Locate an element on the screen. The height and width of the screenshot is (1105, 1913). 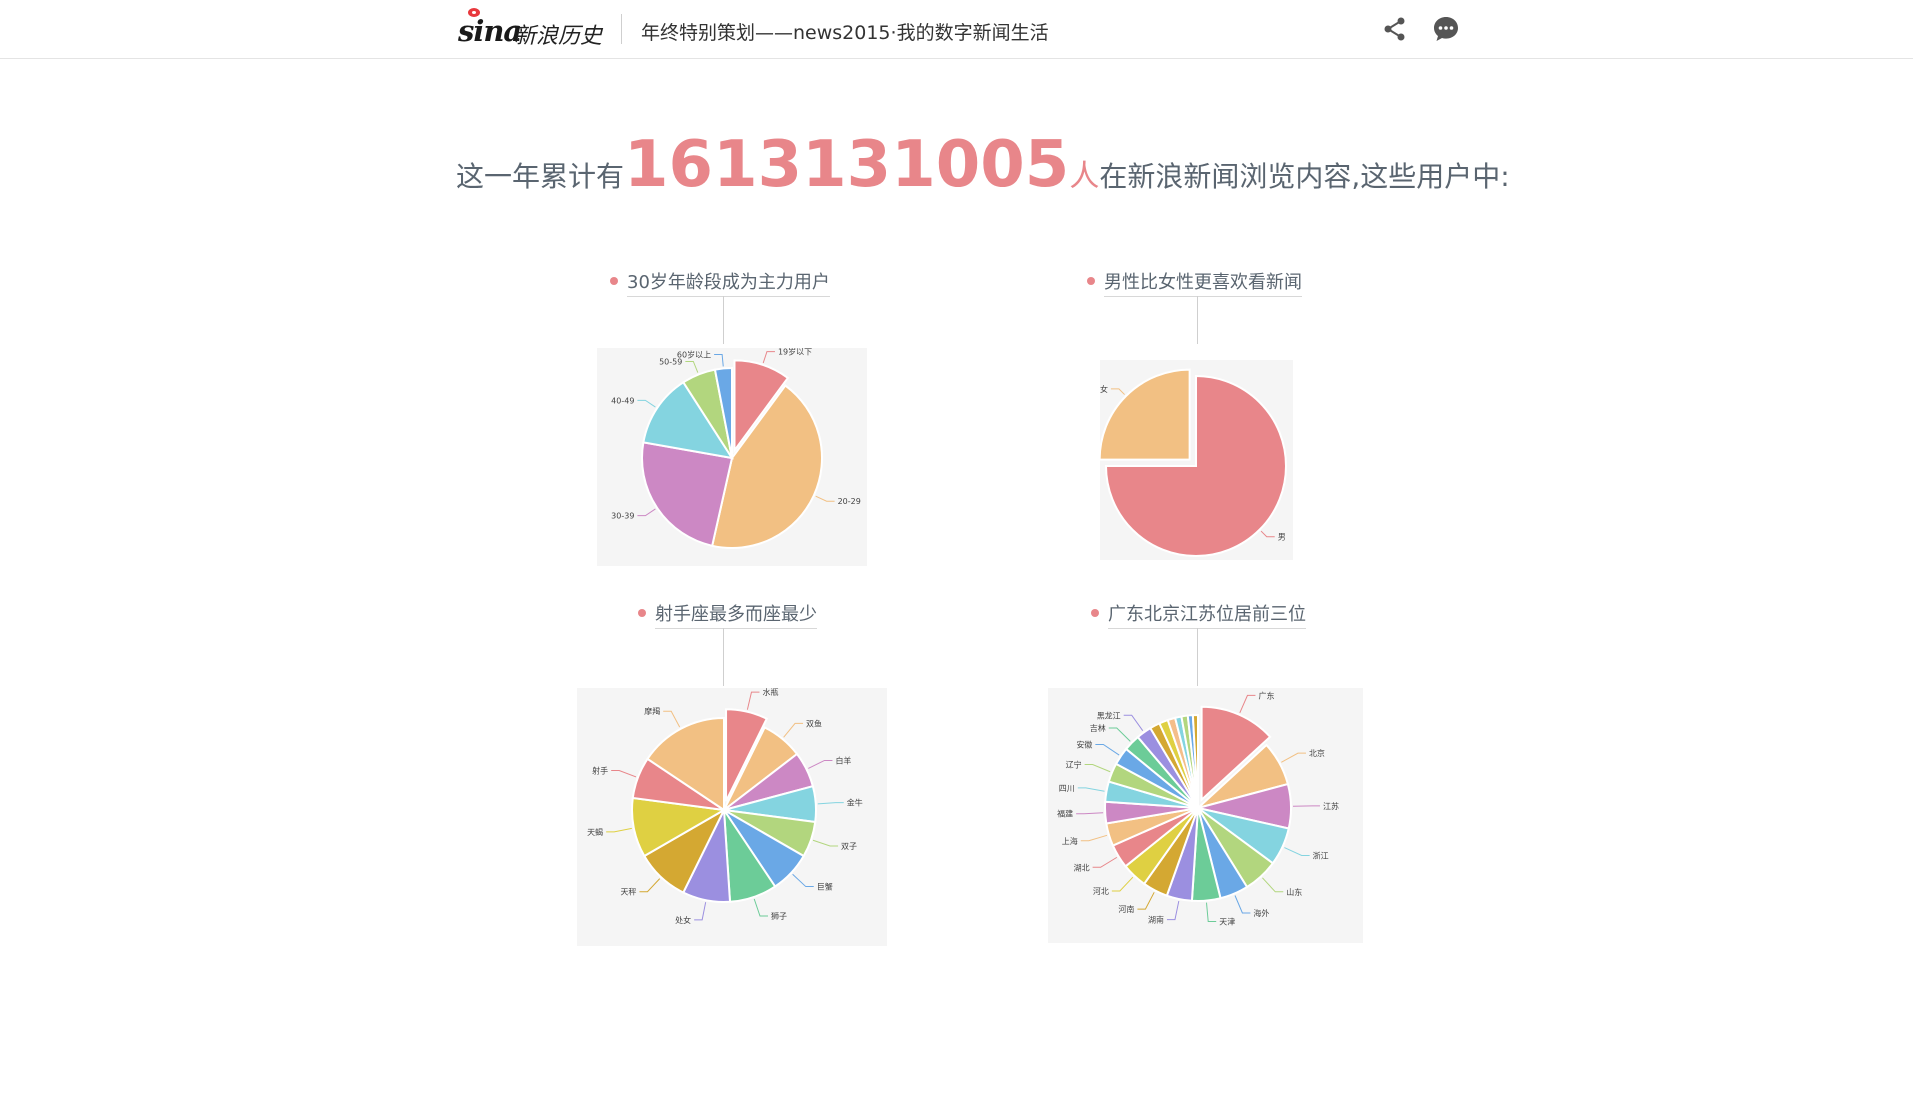
slice-label: 安徽 is located at coordinates (1084, 744).